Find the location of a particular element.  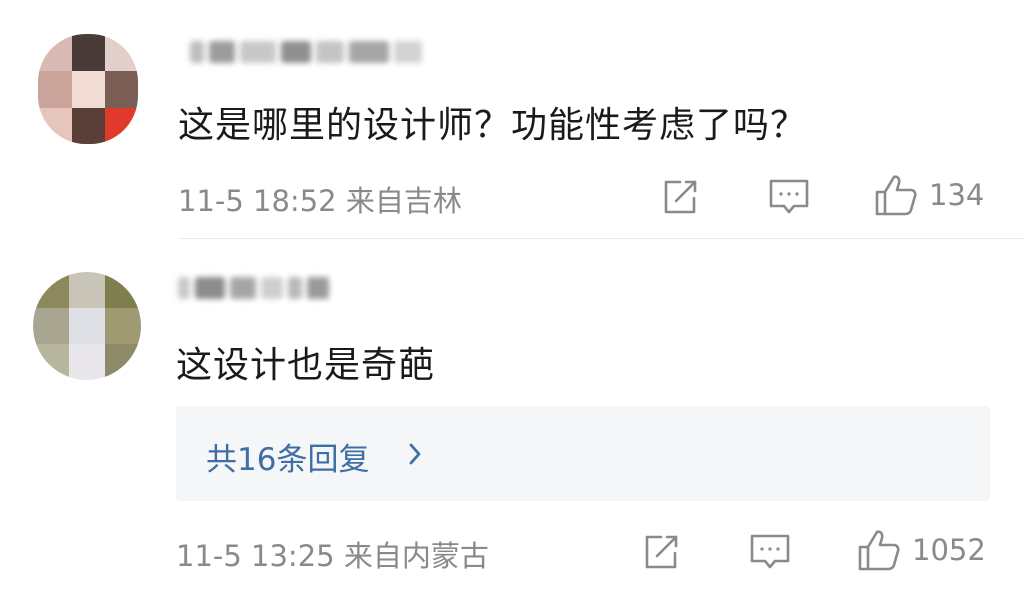

comment-meta: 11-5 13:25 来自内蒙古 is located at coordinates (332, 556).